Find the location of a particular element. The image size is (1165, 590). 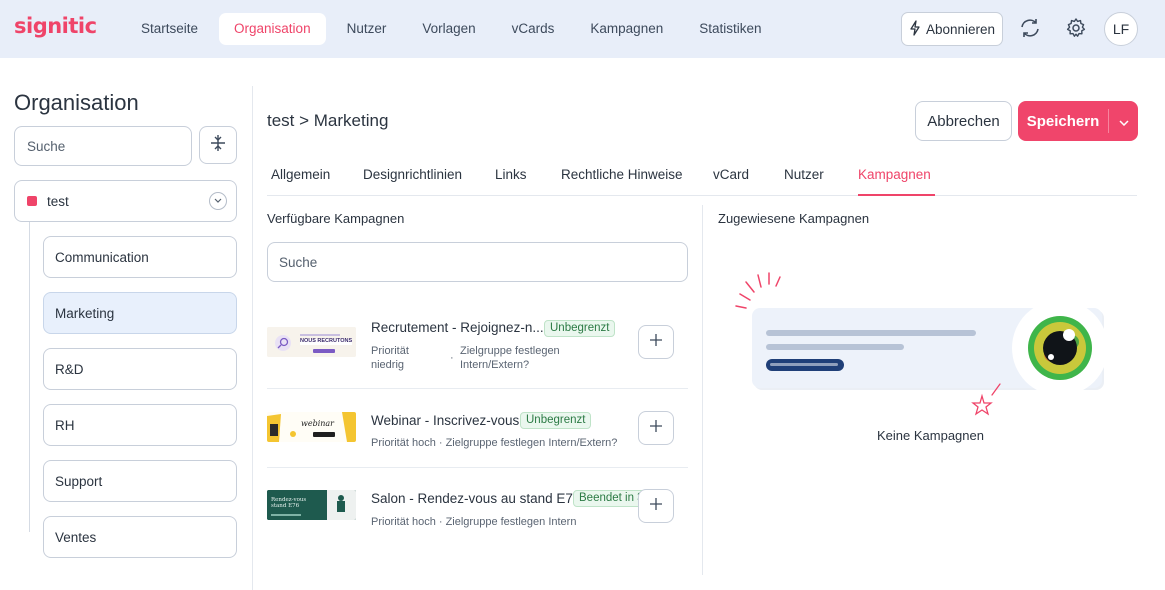

signitic-logo: signitic is located at coordinates (55, 26).